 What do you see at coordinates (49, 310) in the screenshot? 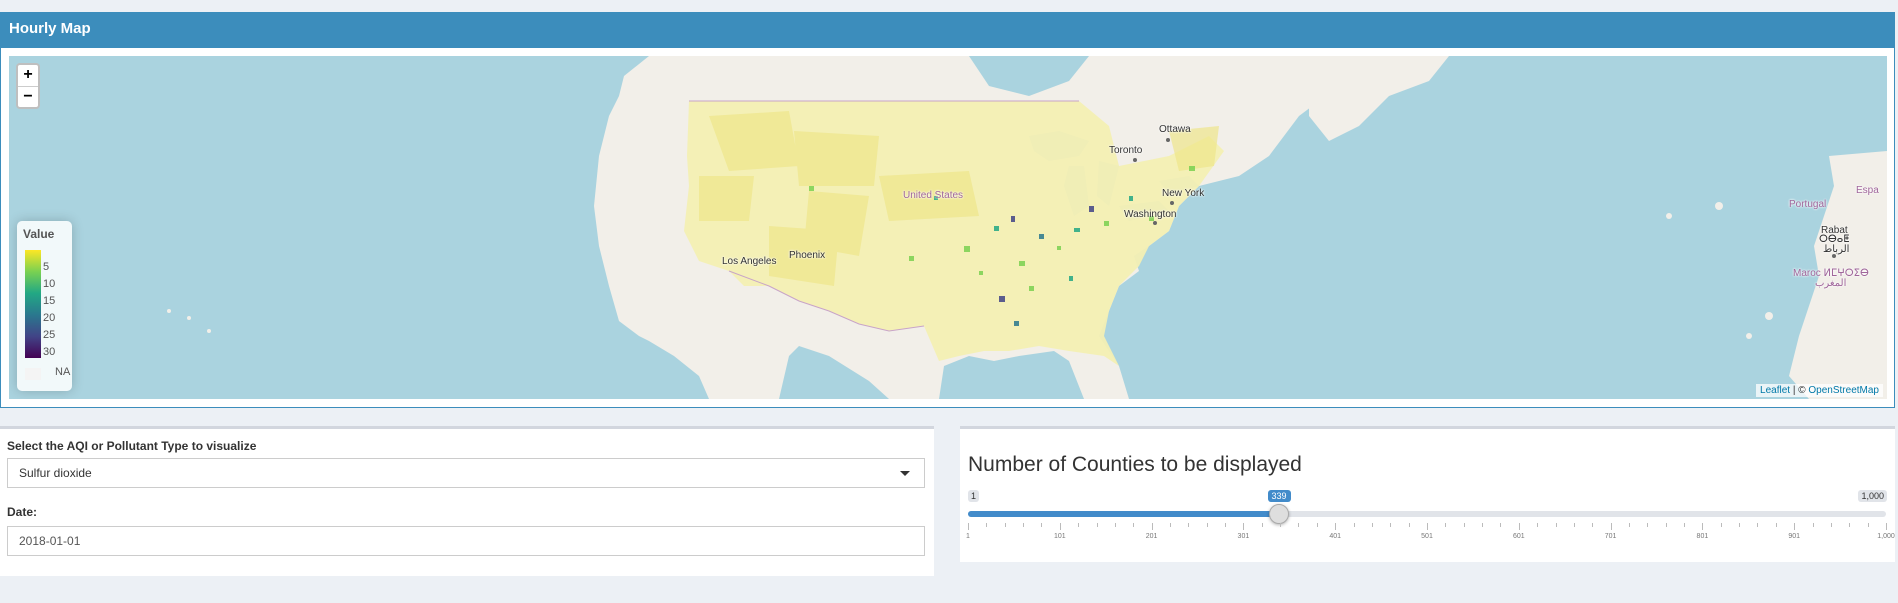
I see `legend-ticks: 5 10 15 20 25 30` at bounding box center [49, 310].